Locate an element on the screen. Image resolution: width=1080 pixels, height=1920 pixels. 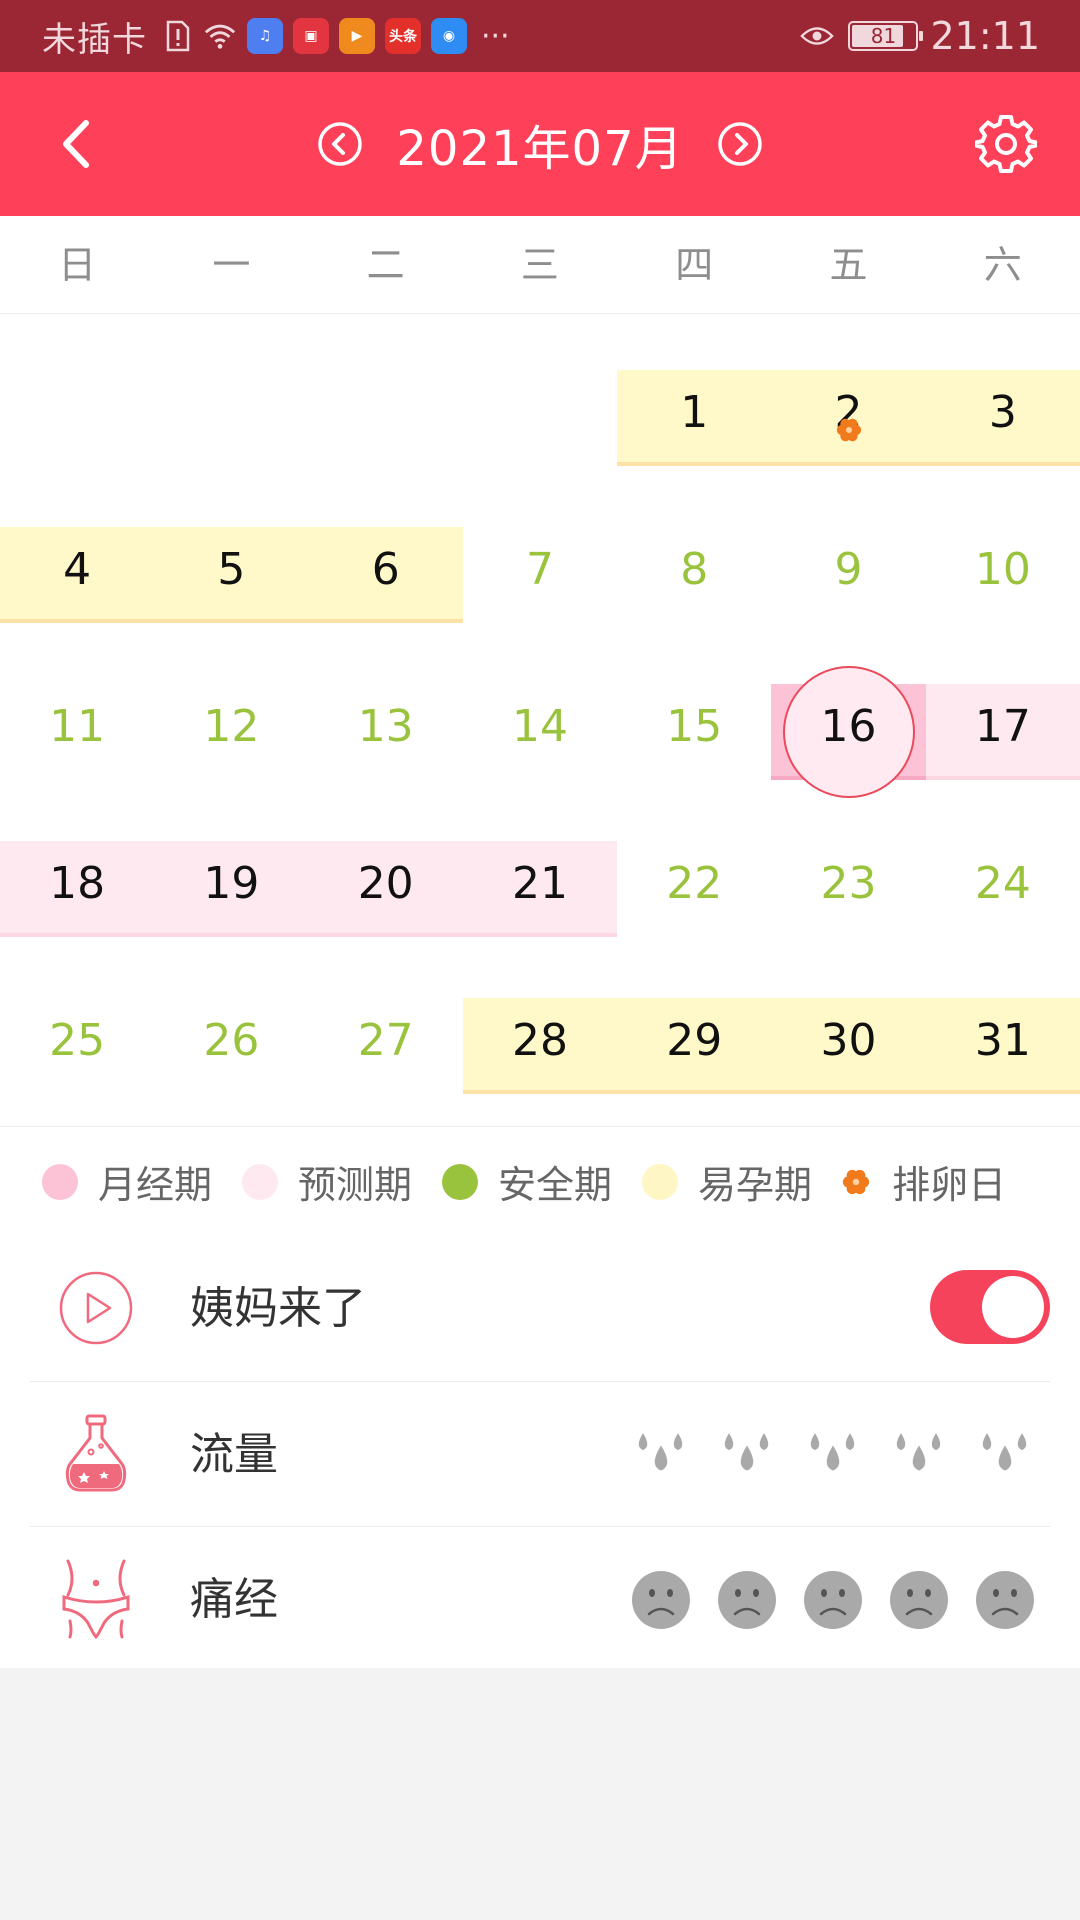
gear-icon is located at coordinates (1006, 144).